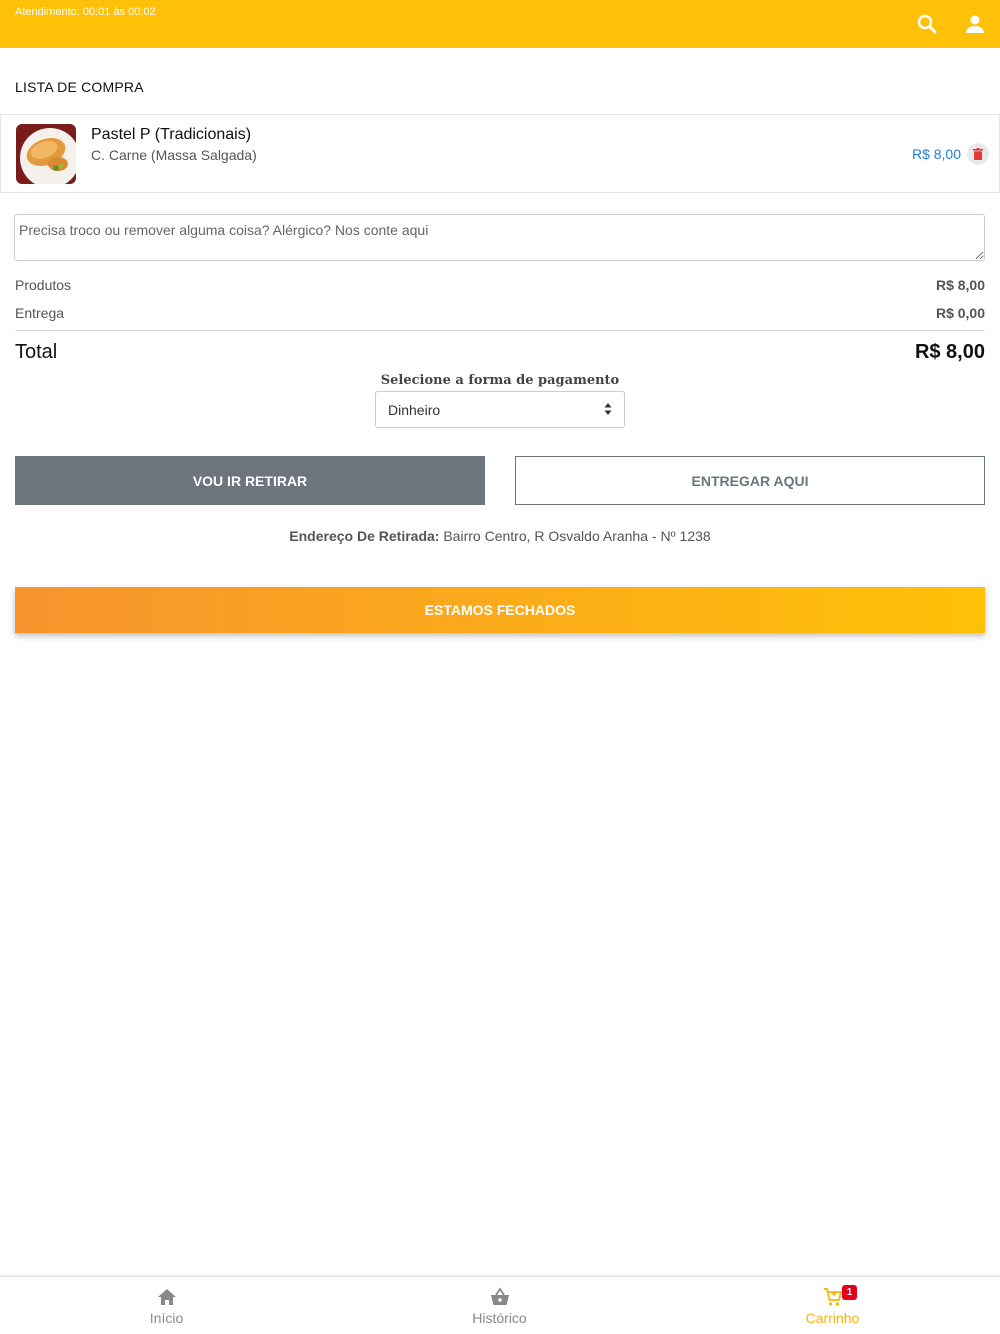 This screenshot has height=1334, width=1000. I want to click on trash-icon, so click(978, 154).